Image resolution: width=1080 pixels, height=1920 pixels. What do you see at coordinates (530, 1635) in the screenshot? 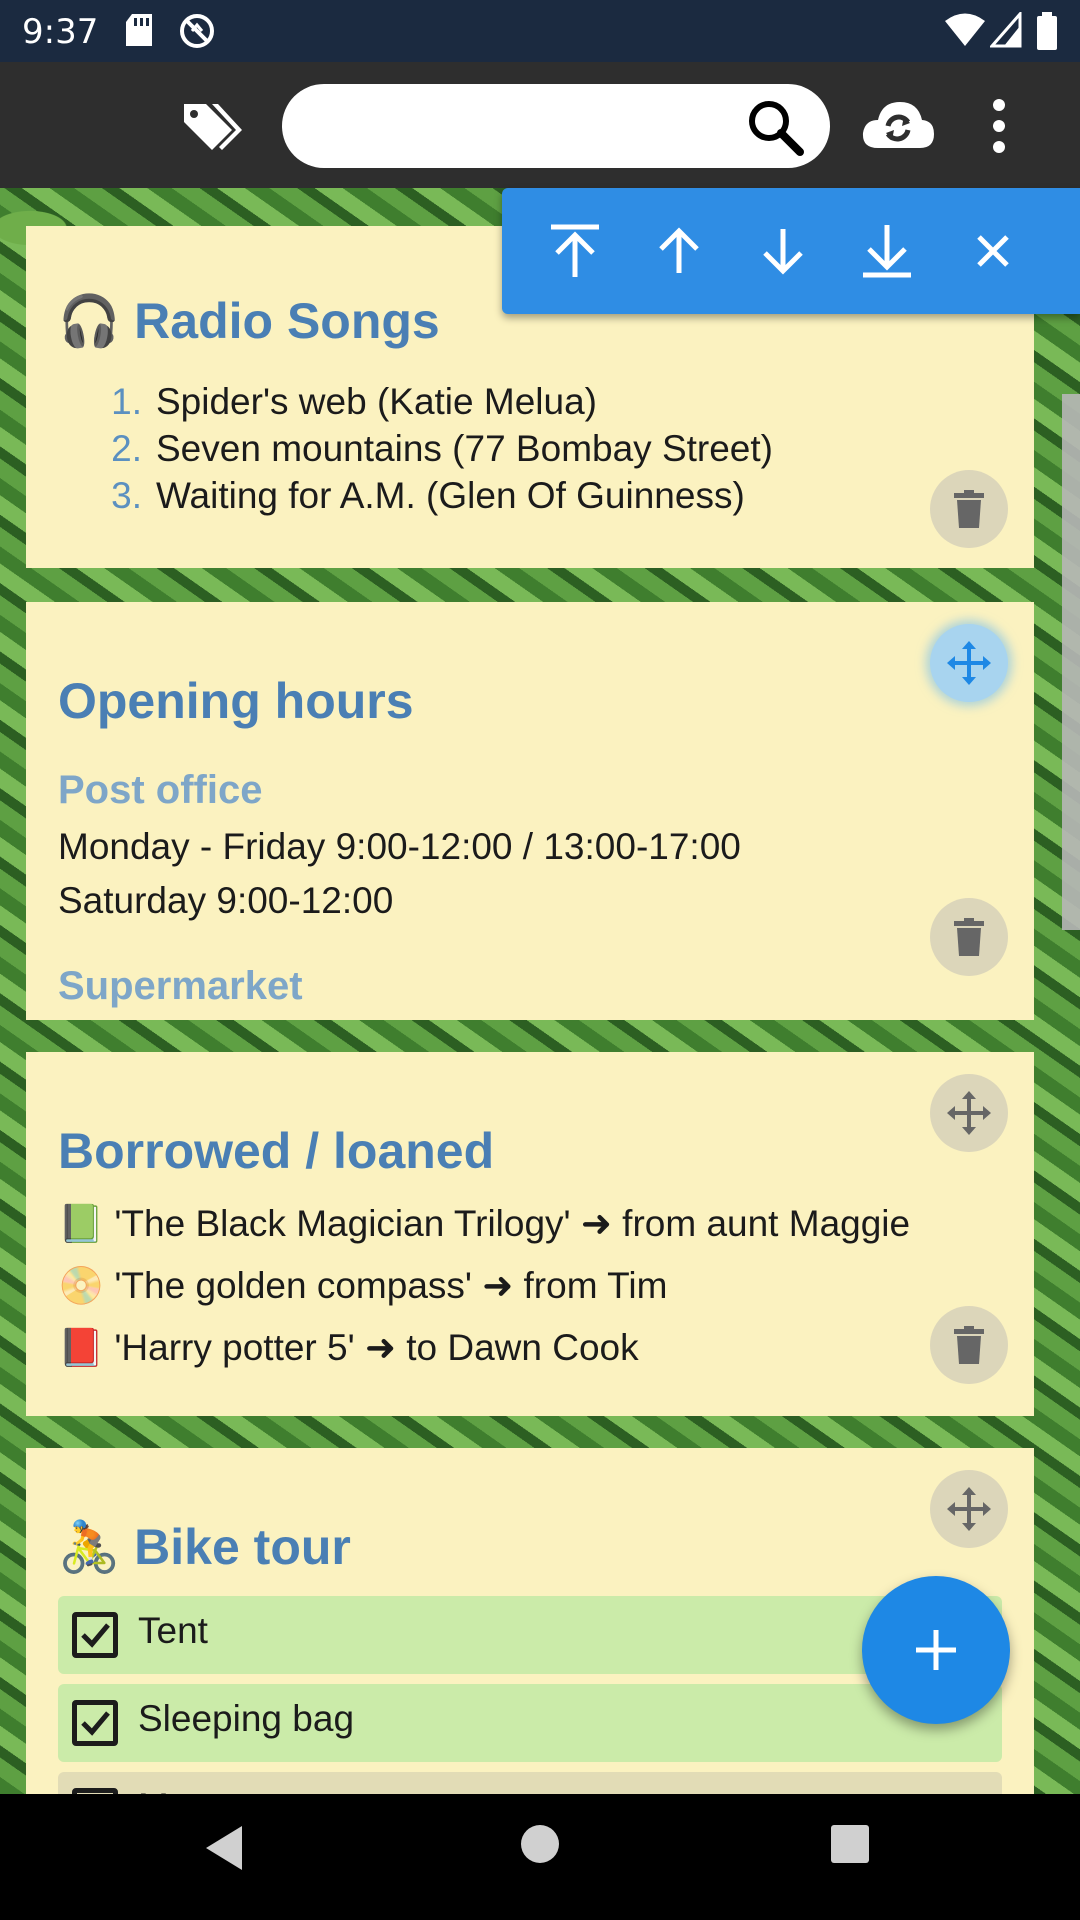
I see `checklist-item: Tent` at bounding box center [530, 1635].